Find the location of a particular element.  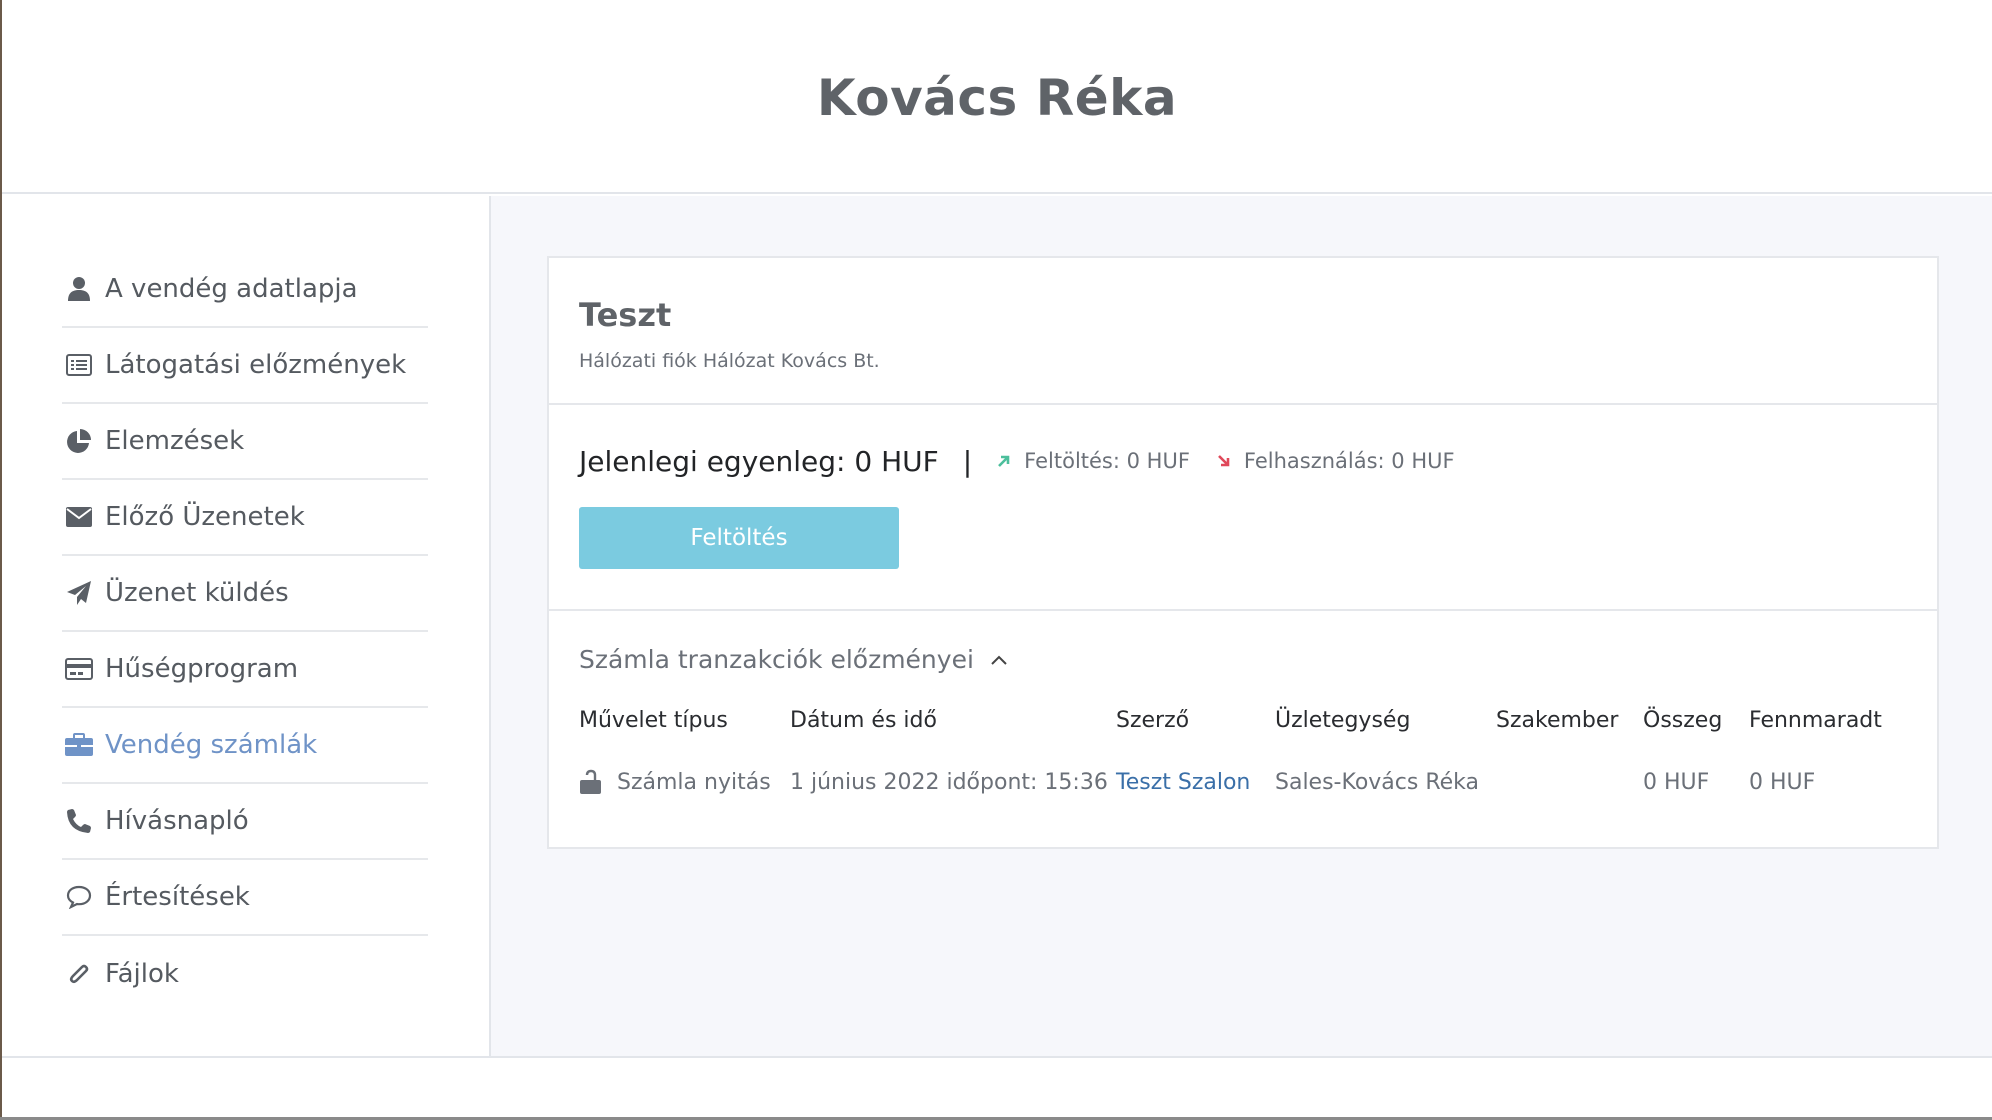

cell-datetime: 1 június 2022 időpont: 15:36 is located at coordinates (949, 782).